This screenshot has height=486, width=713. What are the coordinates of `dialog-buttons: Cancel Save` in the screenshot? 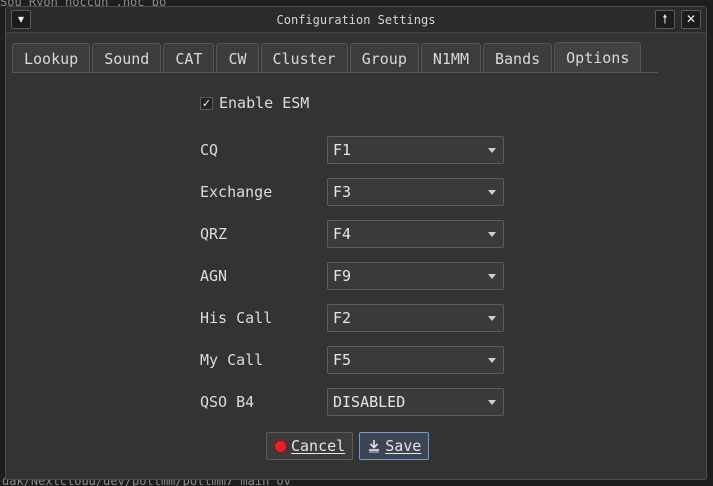 It's located at (350, 446).